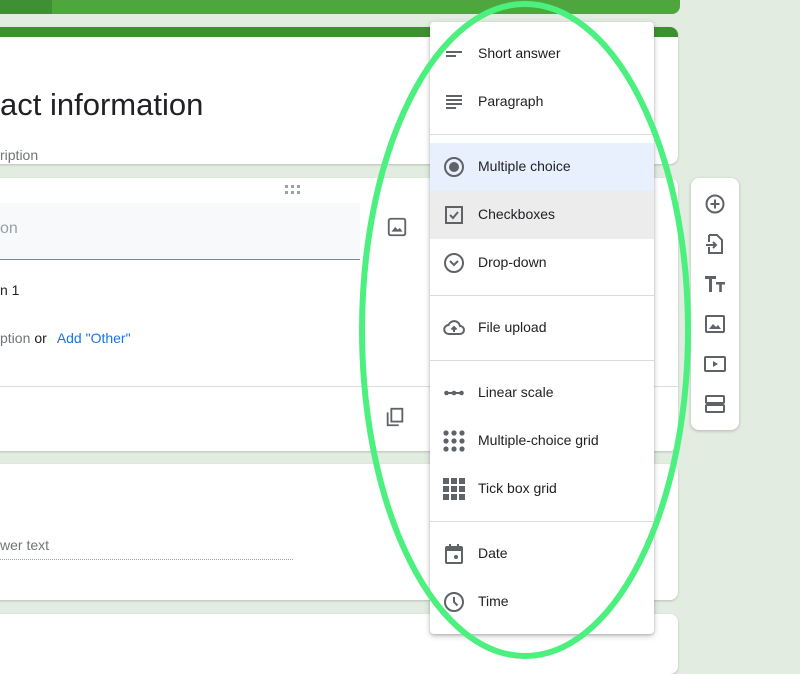  Describe the element at coordinates (340, 7) in the screenshot. I see `header-banner` at that location.